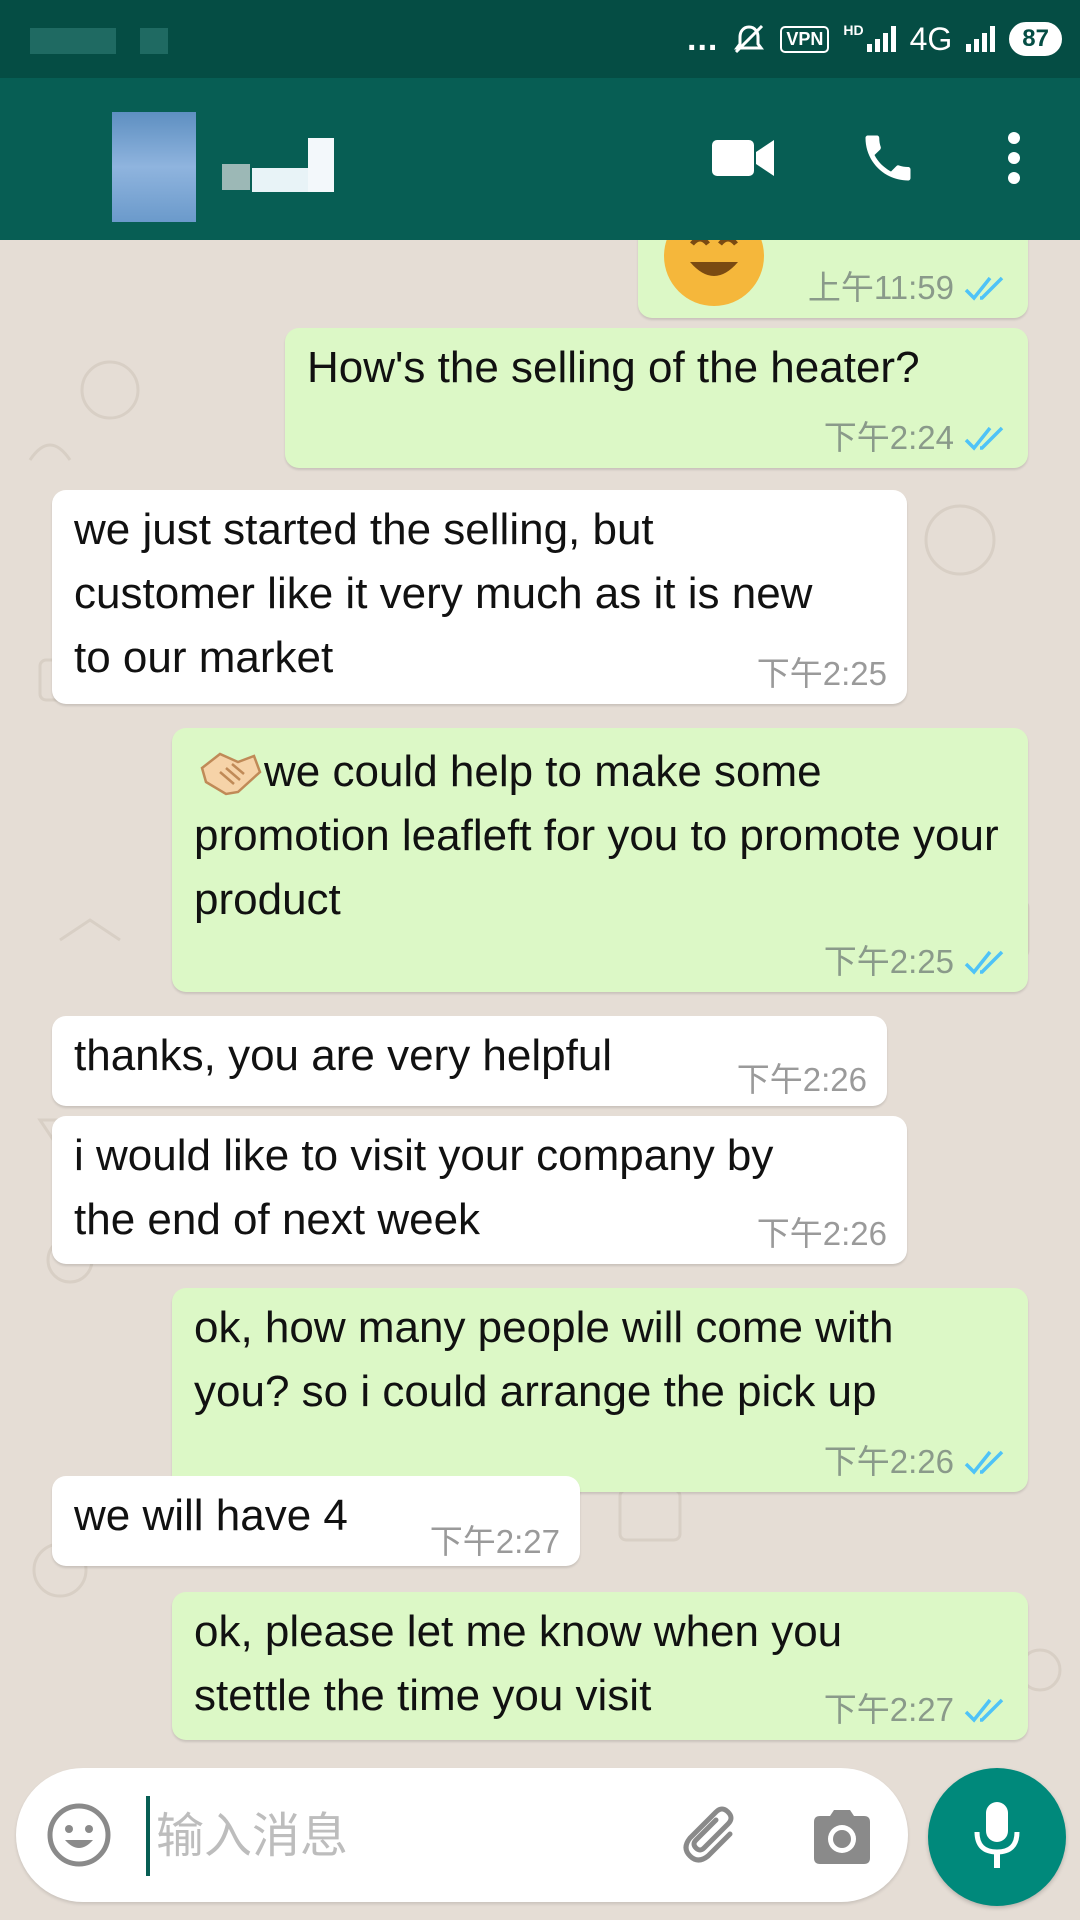  I want to click on message-bubble-incoming: thanks, you are very helpful 下午2:26, so click(469, 1061).